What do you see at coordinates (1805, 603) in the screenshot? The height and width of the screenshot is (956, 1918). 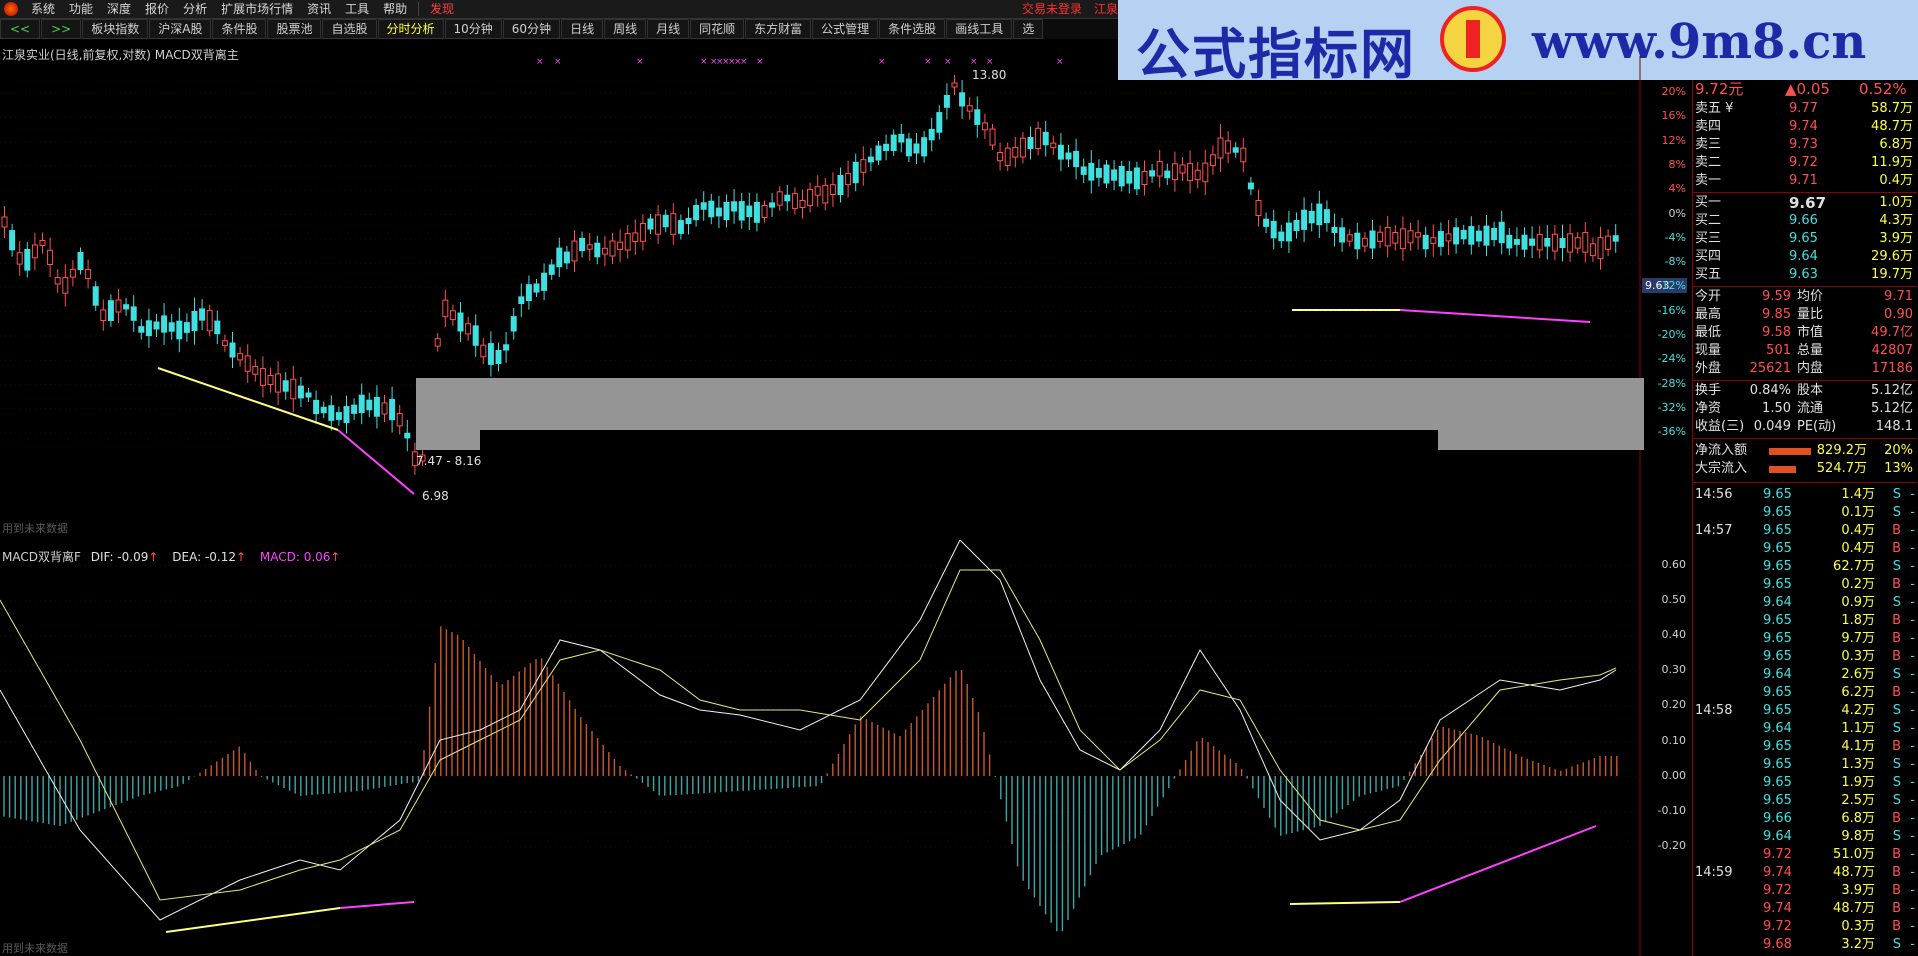 I see `tick-row: 9.64 0.9万 S -` at bounding box center [1805, 603].